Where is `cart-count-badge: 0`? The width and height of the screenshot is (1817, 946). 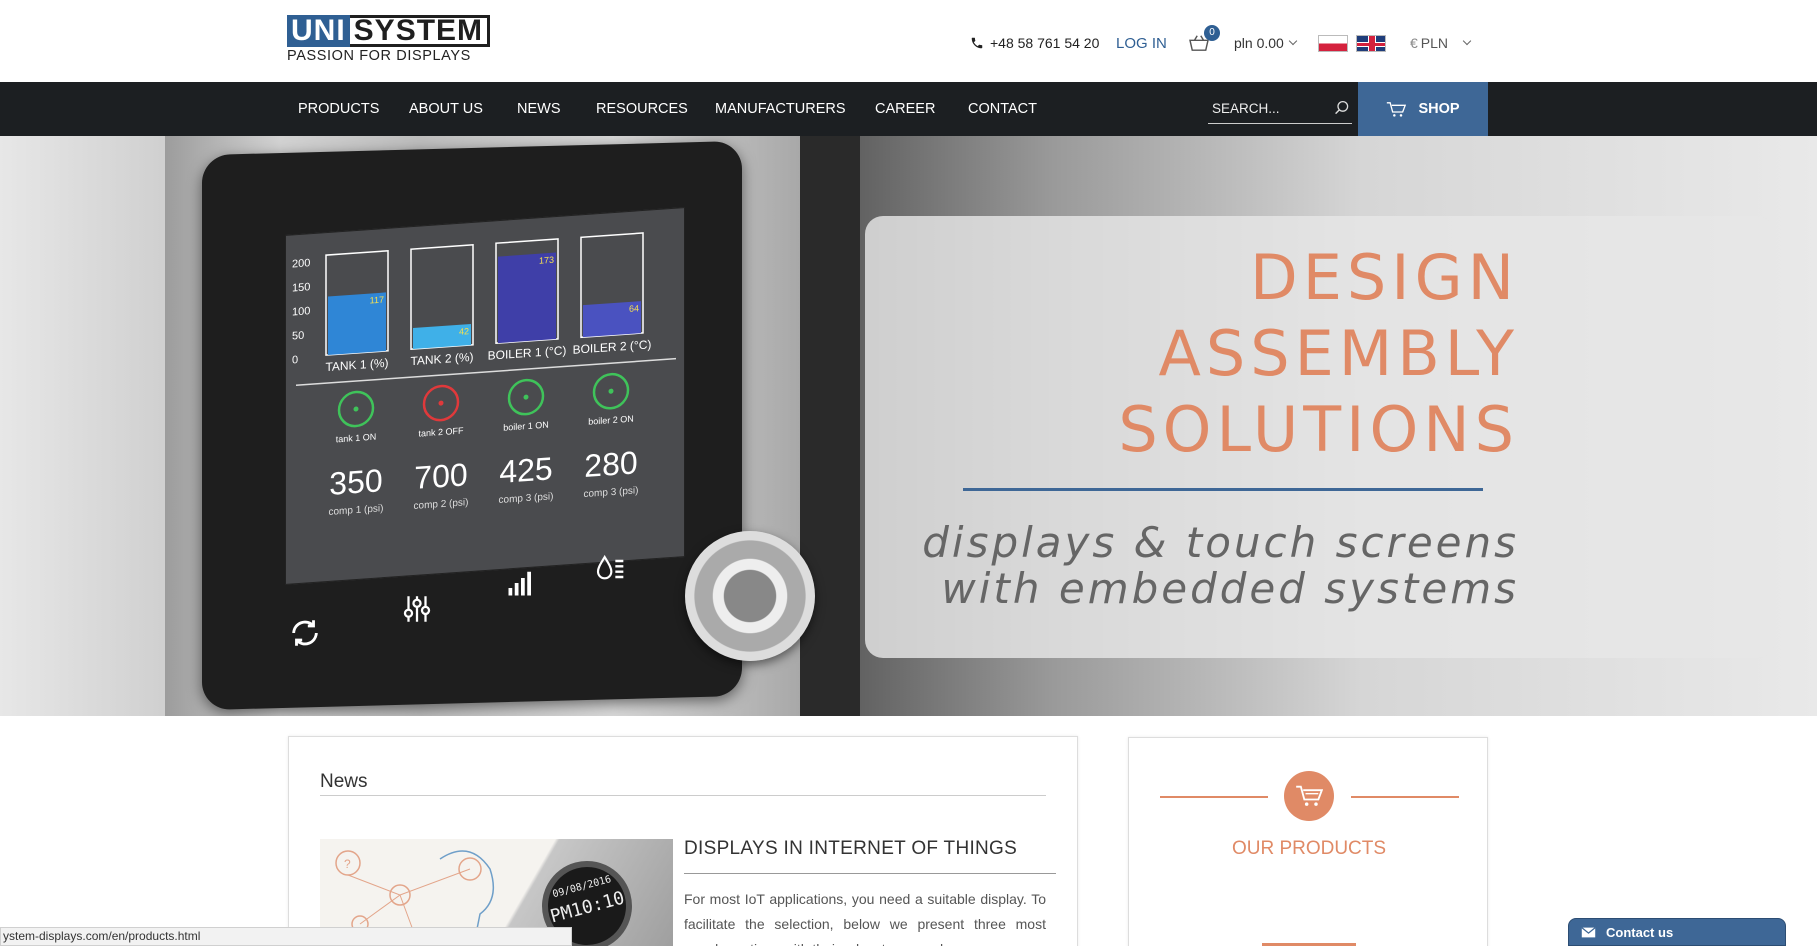 cart-count-badge: 0 is located at coordinates (1212, 33).